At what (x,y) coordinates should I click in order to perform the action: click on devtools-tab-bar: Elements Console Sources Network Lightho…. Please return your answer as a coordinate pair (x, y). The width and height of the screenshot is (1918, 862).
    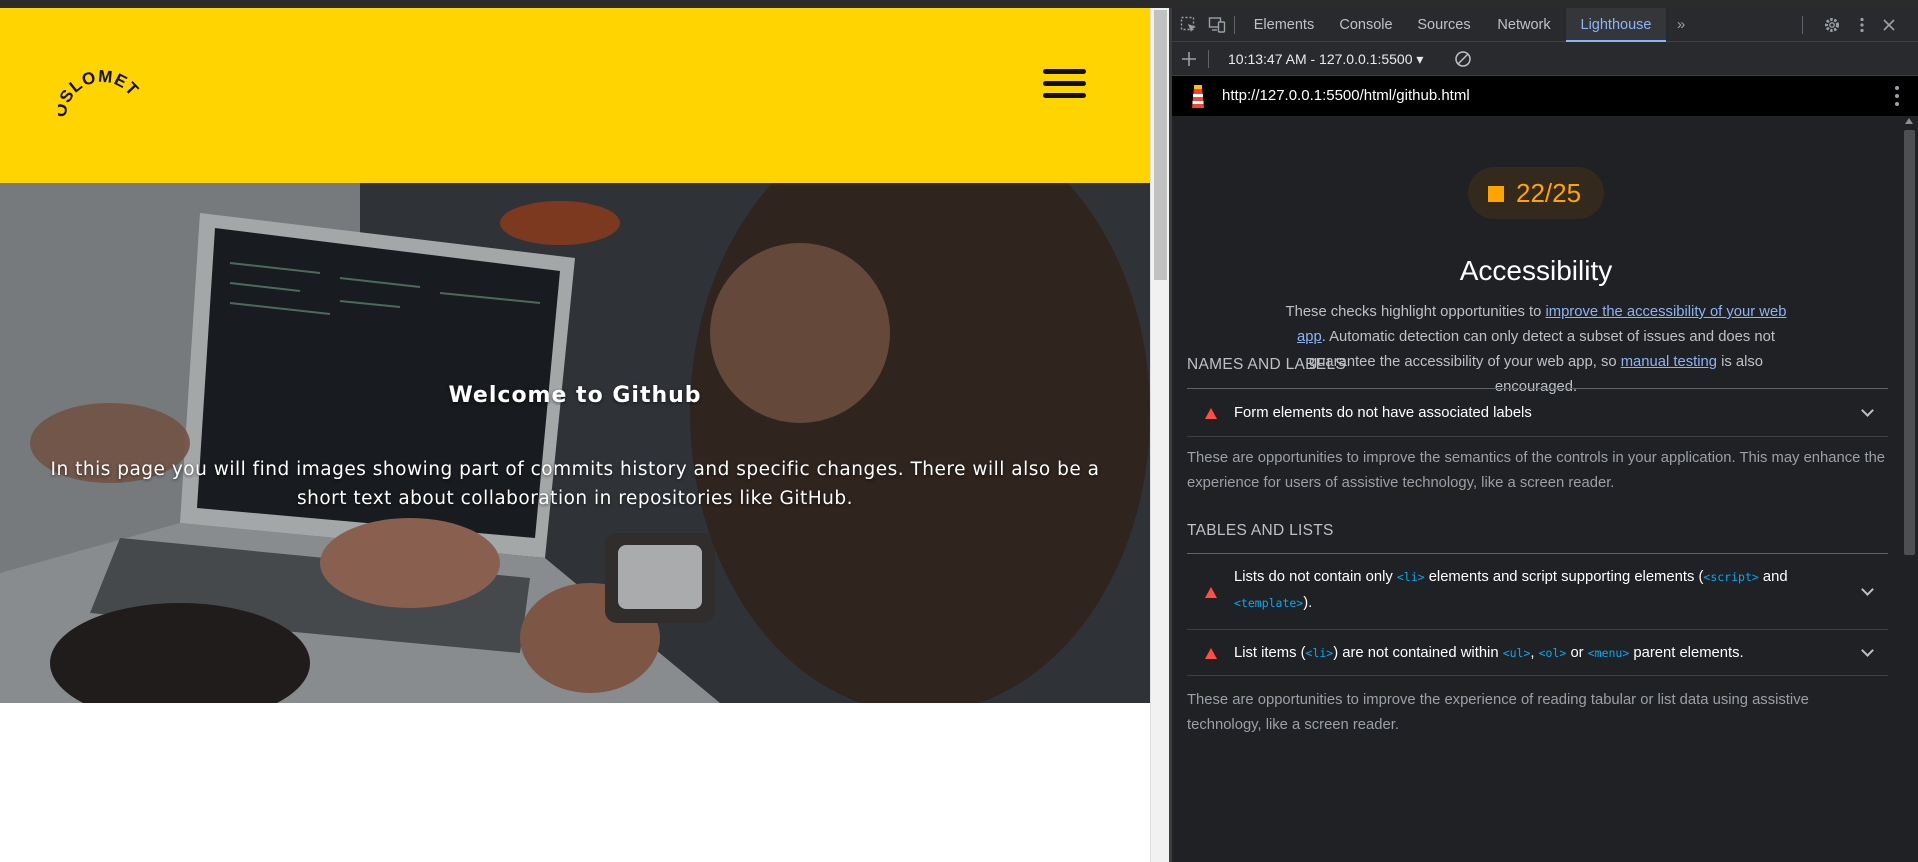
    Looking at the image, I should click on (1545, 25).